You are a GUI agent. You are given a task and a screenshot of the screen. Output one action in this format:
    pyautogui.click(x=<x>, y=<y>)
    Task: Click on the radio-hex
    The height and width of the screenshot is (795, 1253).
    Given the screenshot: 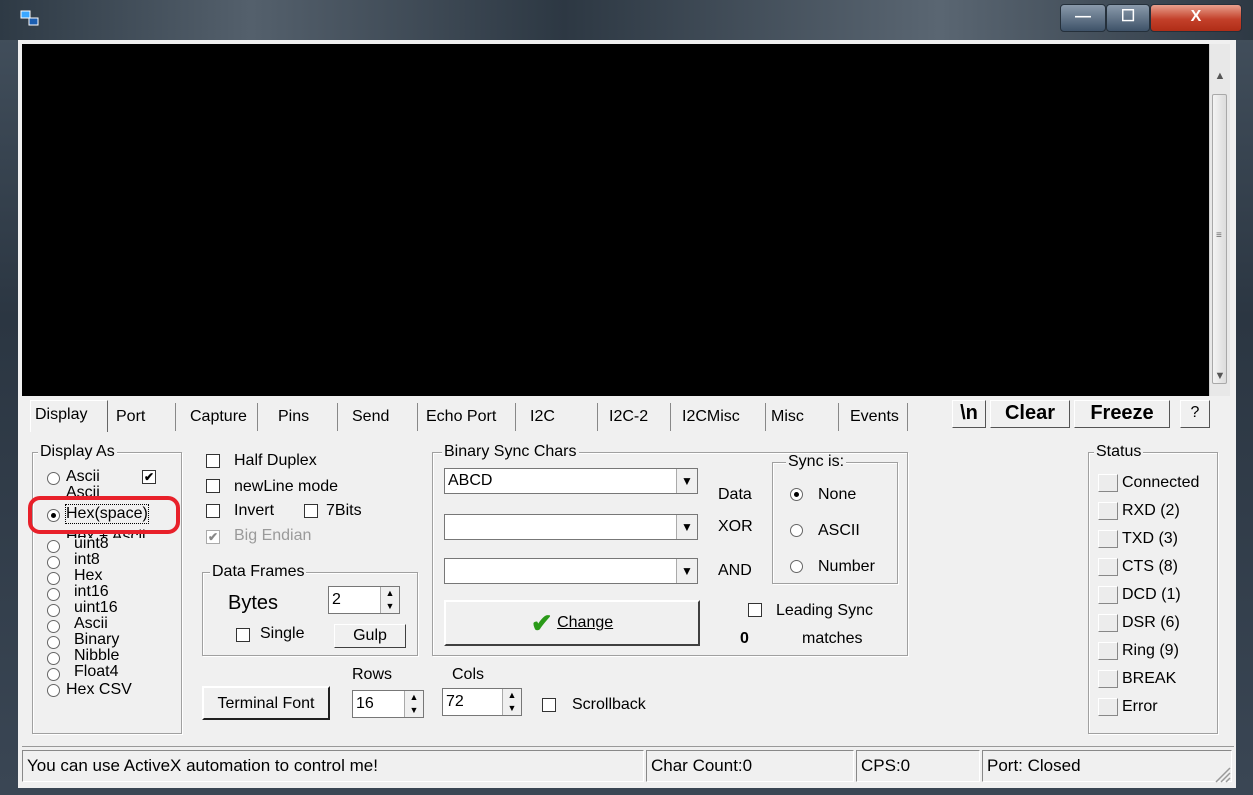 What is the action you would take?
    pyautogui.click(x=53, y=578)
    